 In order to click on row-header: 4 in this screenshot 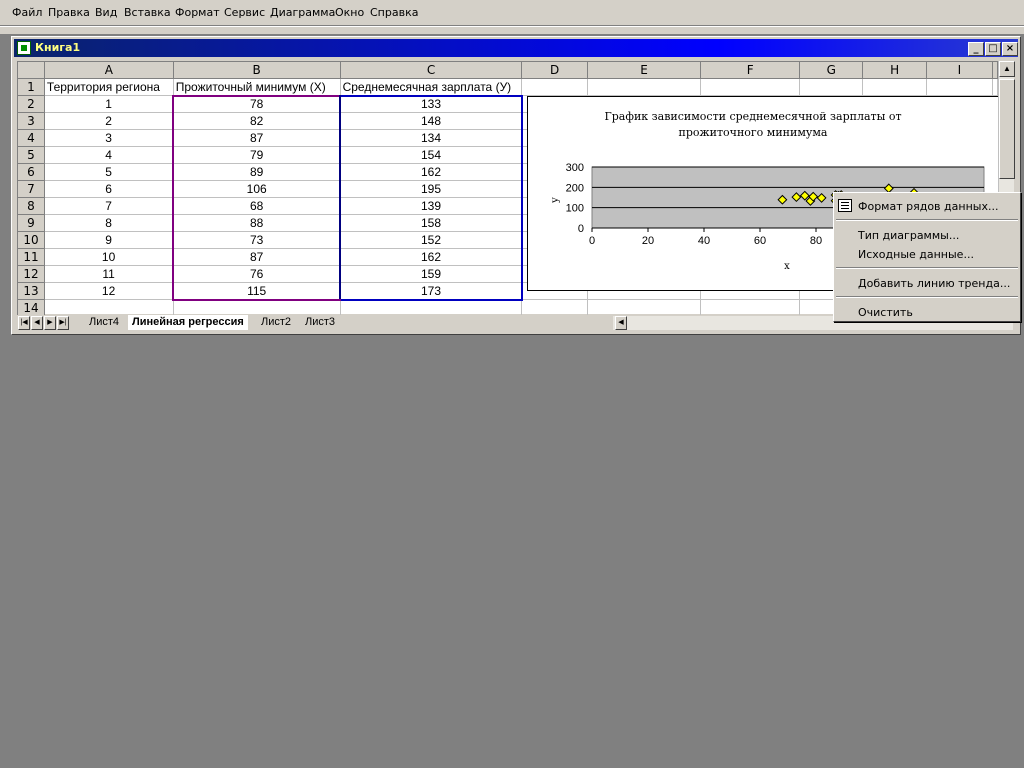, I will do `click(31, 138)`.